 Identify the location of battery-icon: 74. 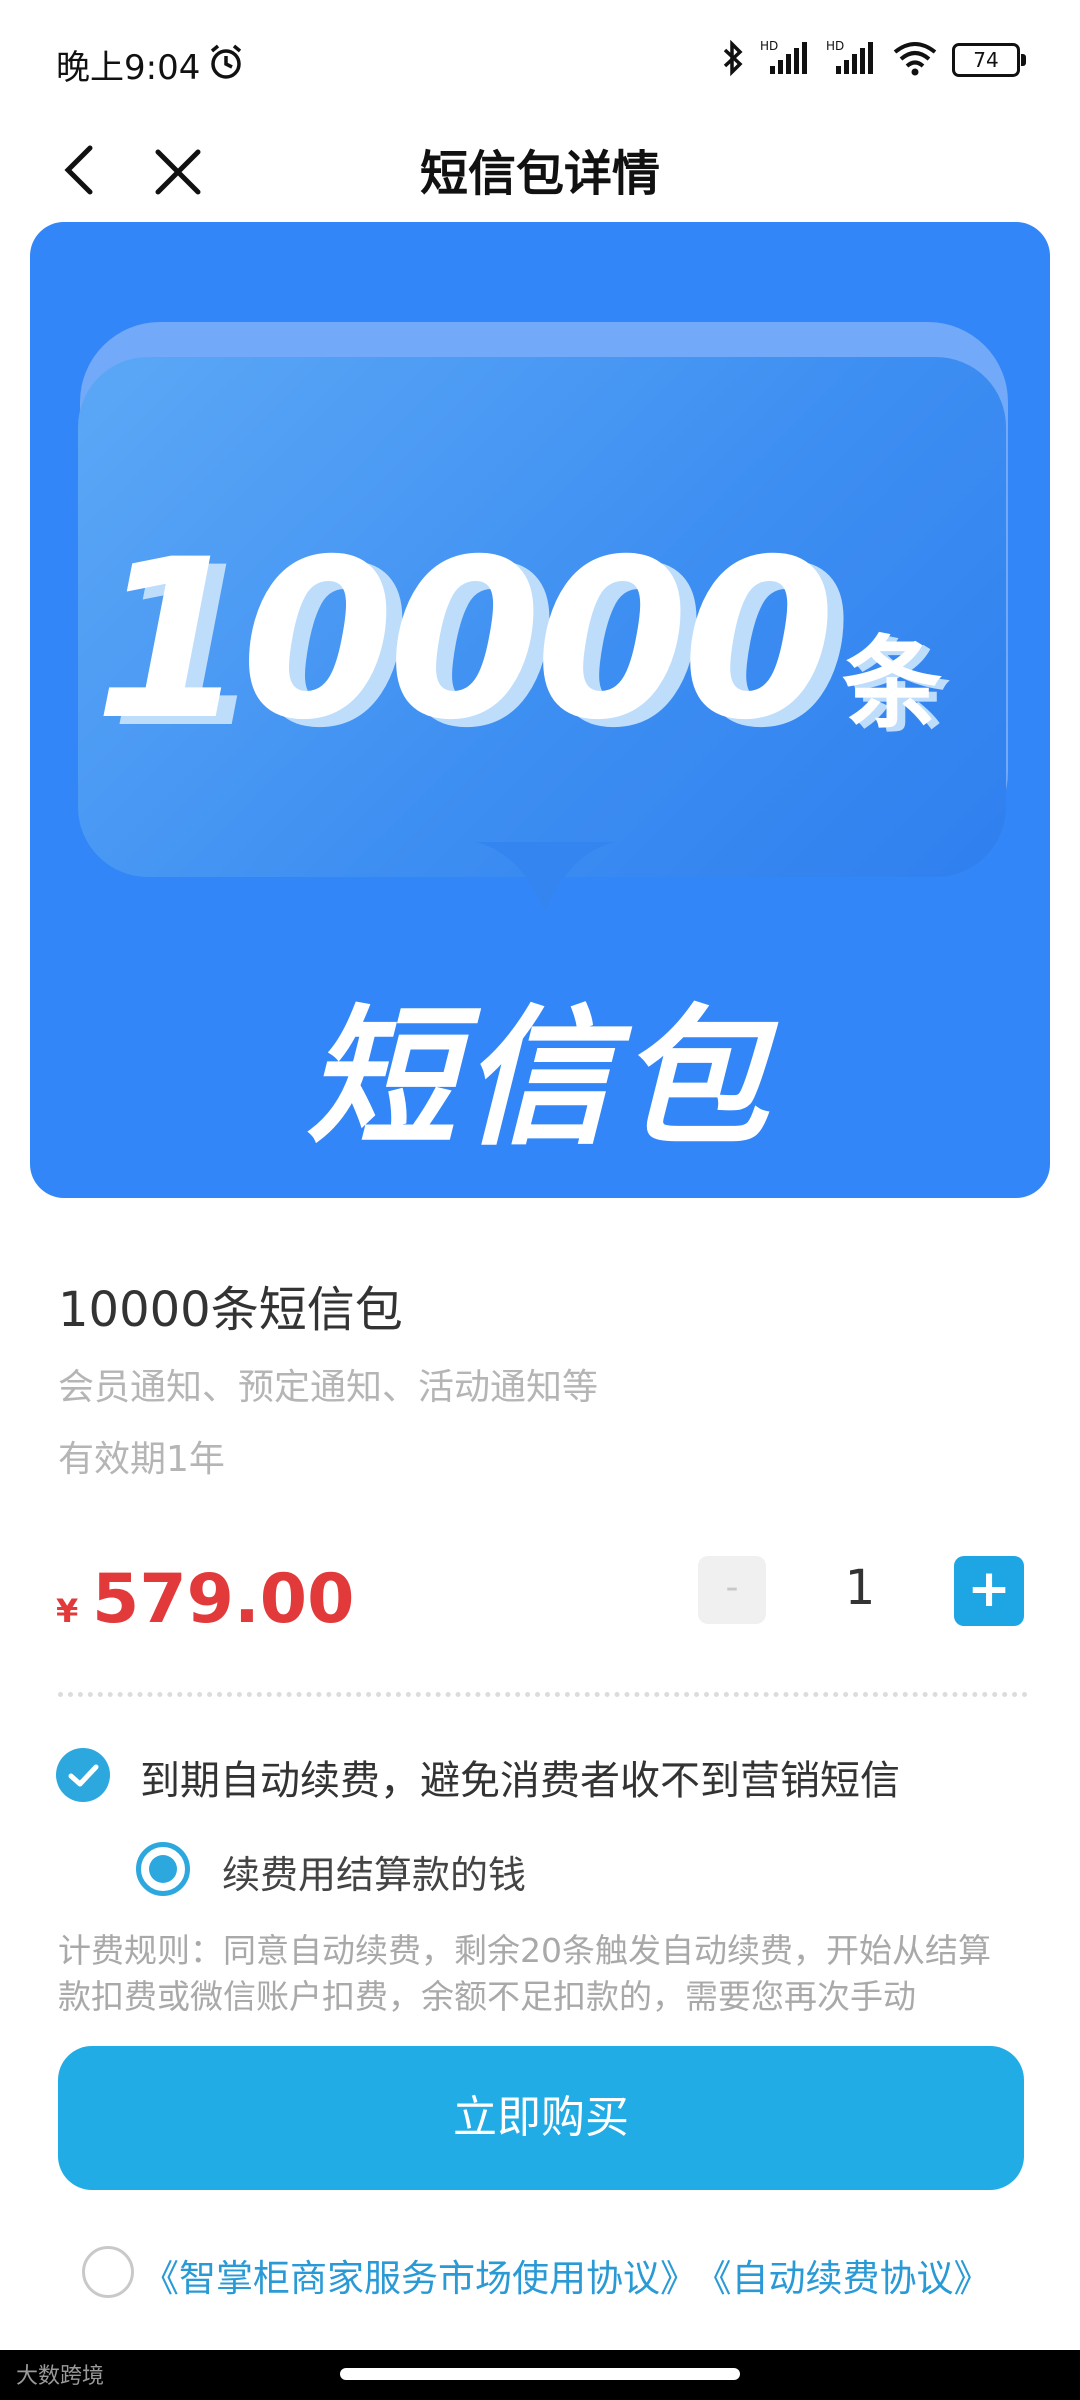
(989, 60).